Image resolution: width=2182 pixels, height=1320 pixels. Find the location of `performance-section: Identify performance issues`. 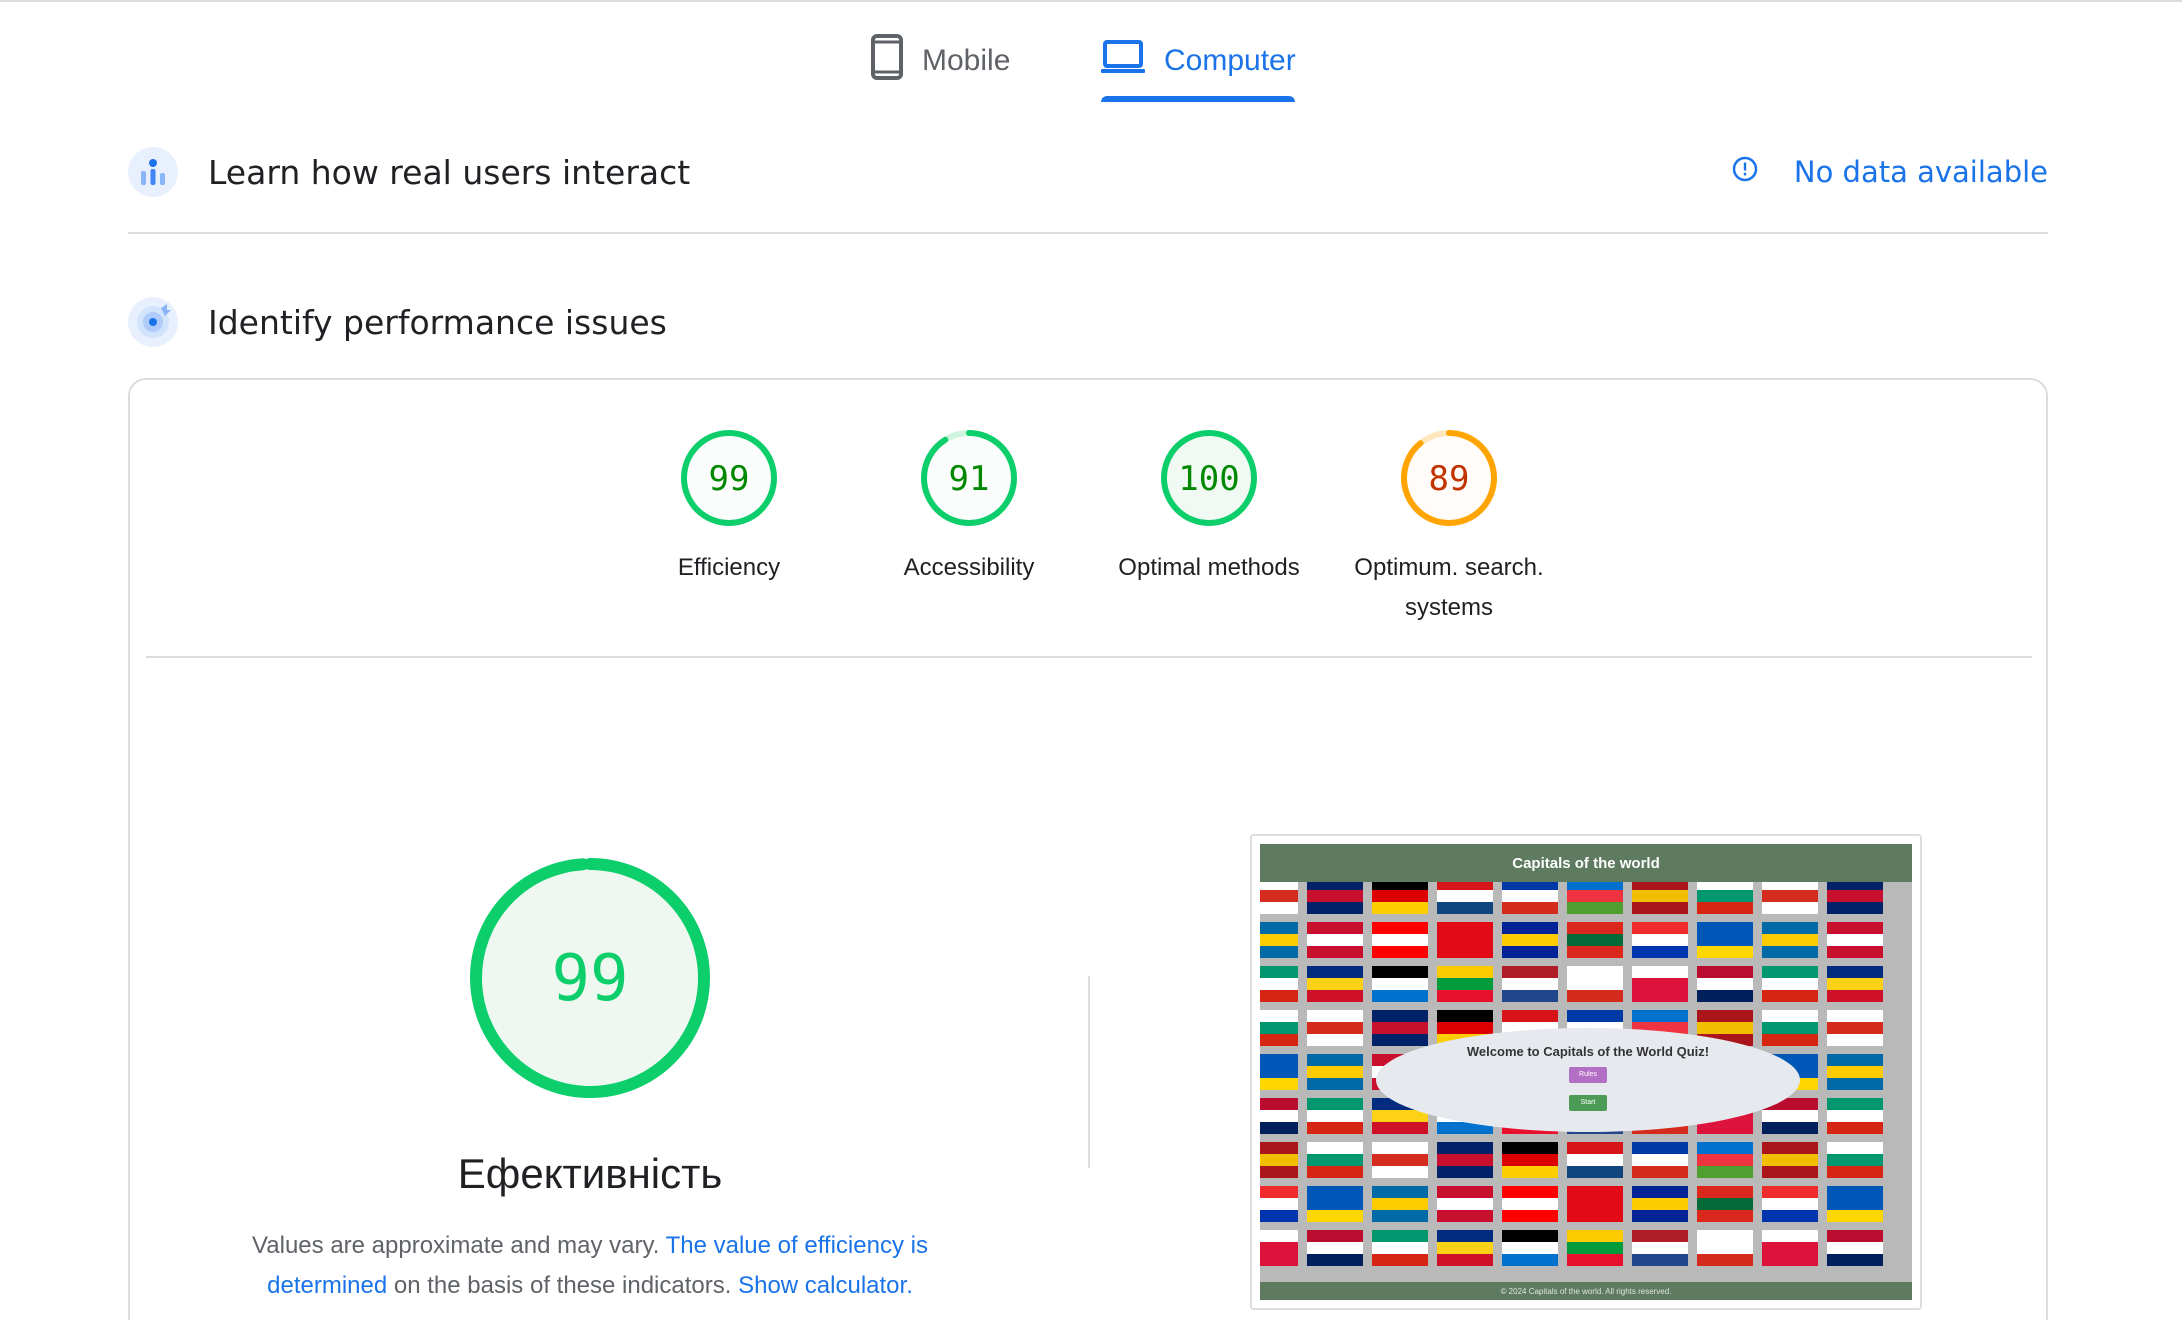

performance-section: Identify performance issues is located at coordinates (1088, 322).